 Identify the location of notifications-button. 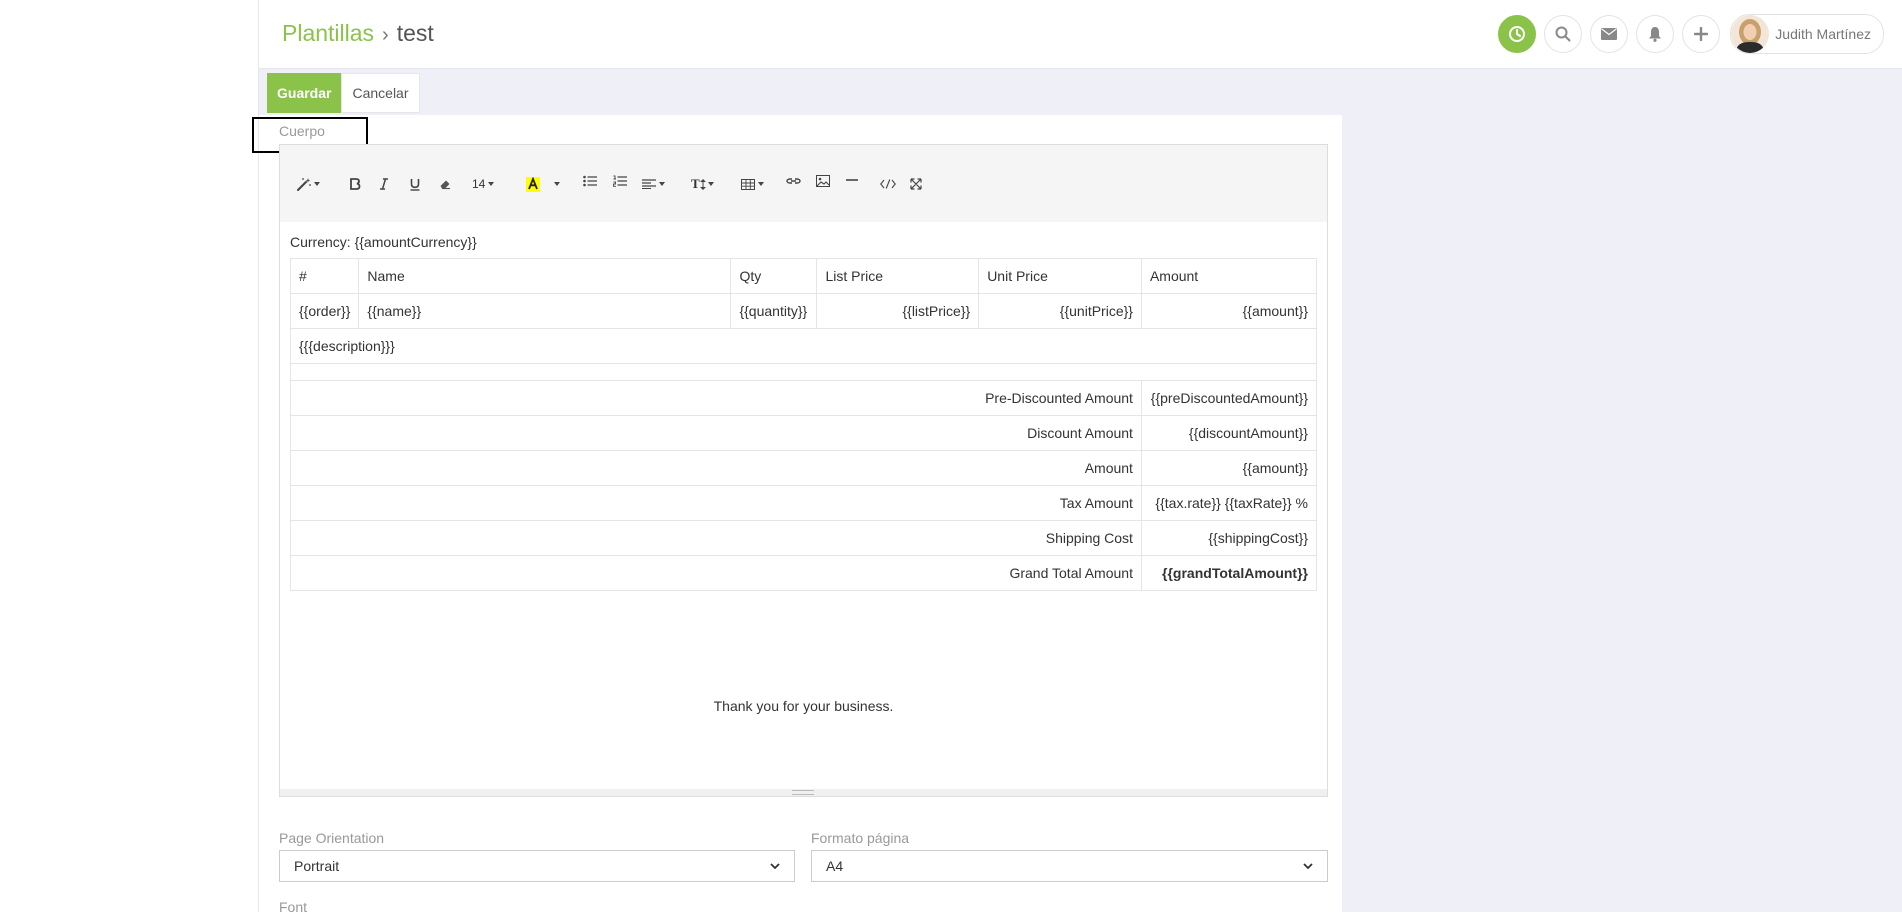
(1655, 34).